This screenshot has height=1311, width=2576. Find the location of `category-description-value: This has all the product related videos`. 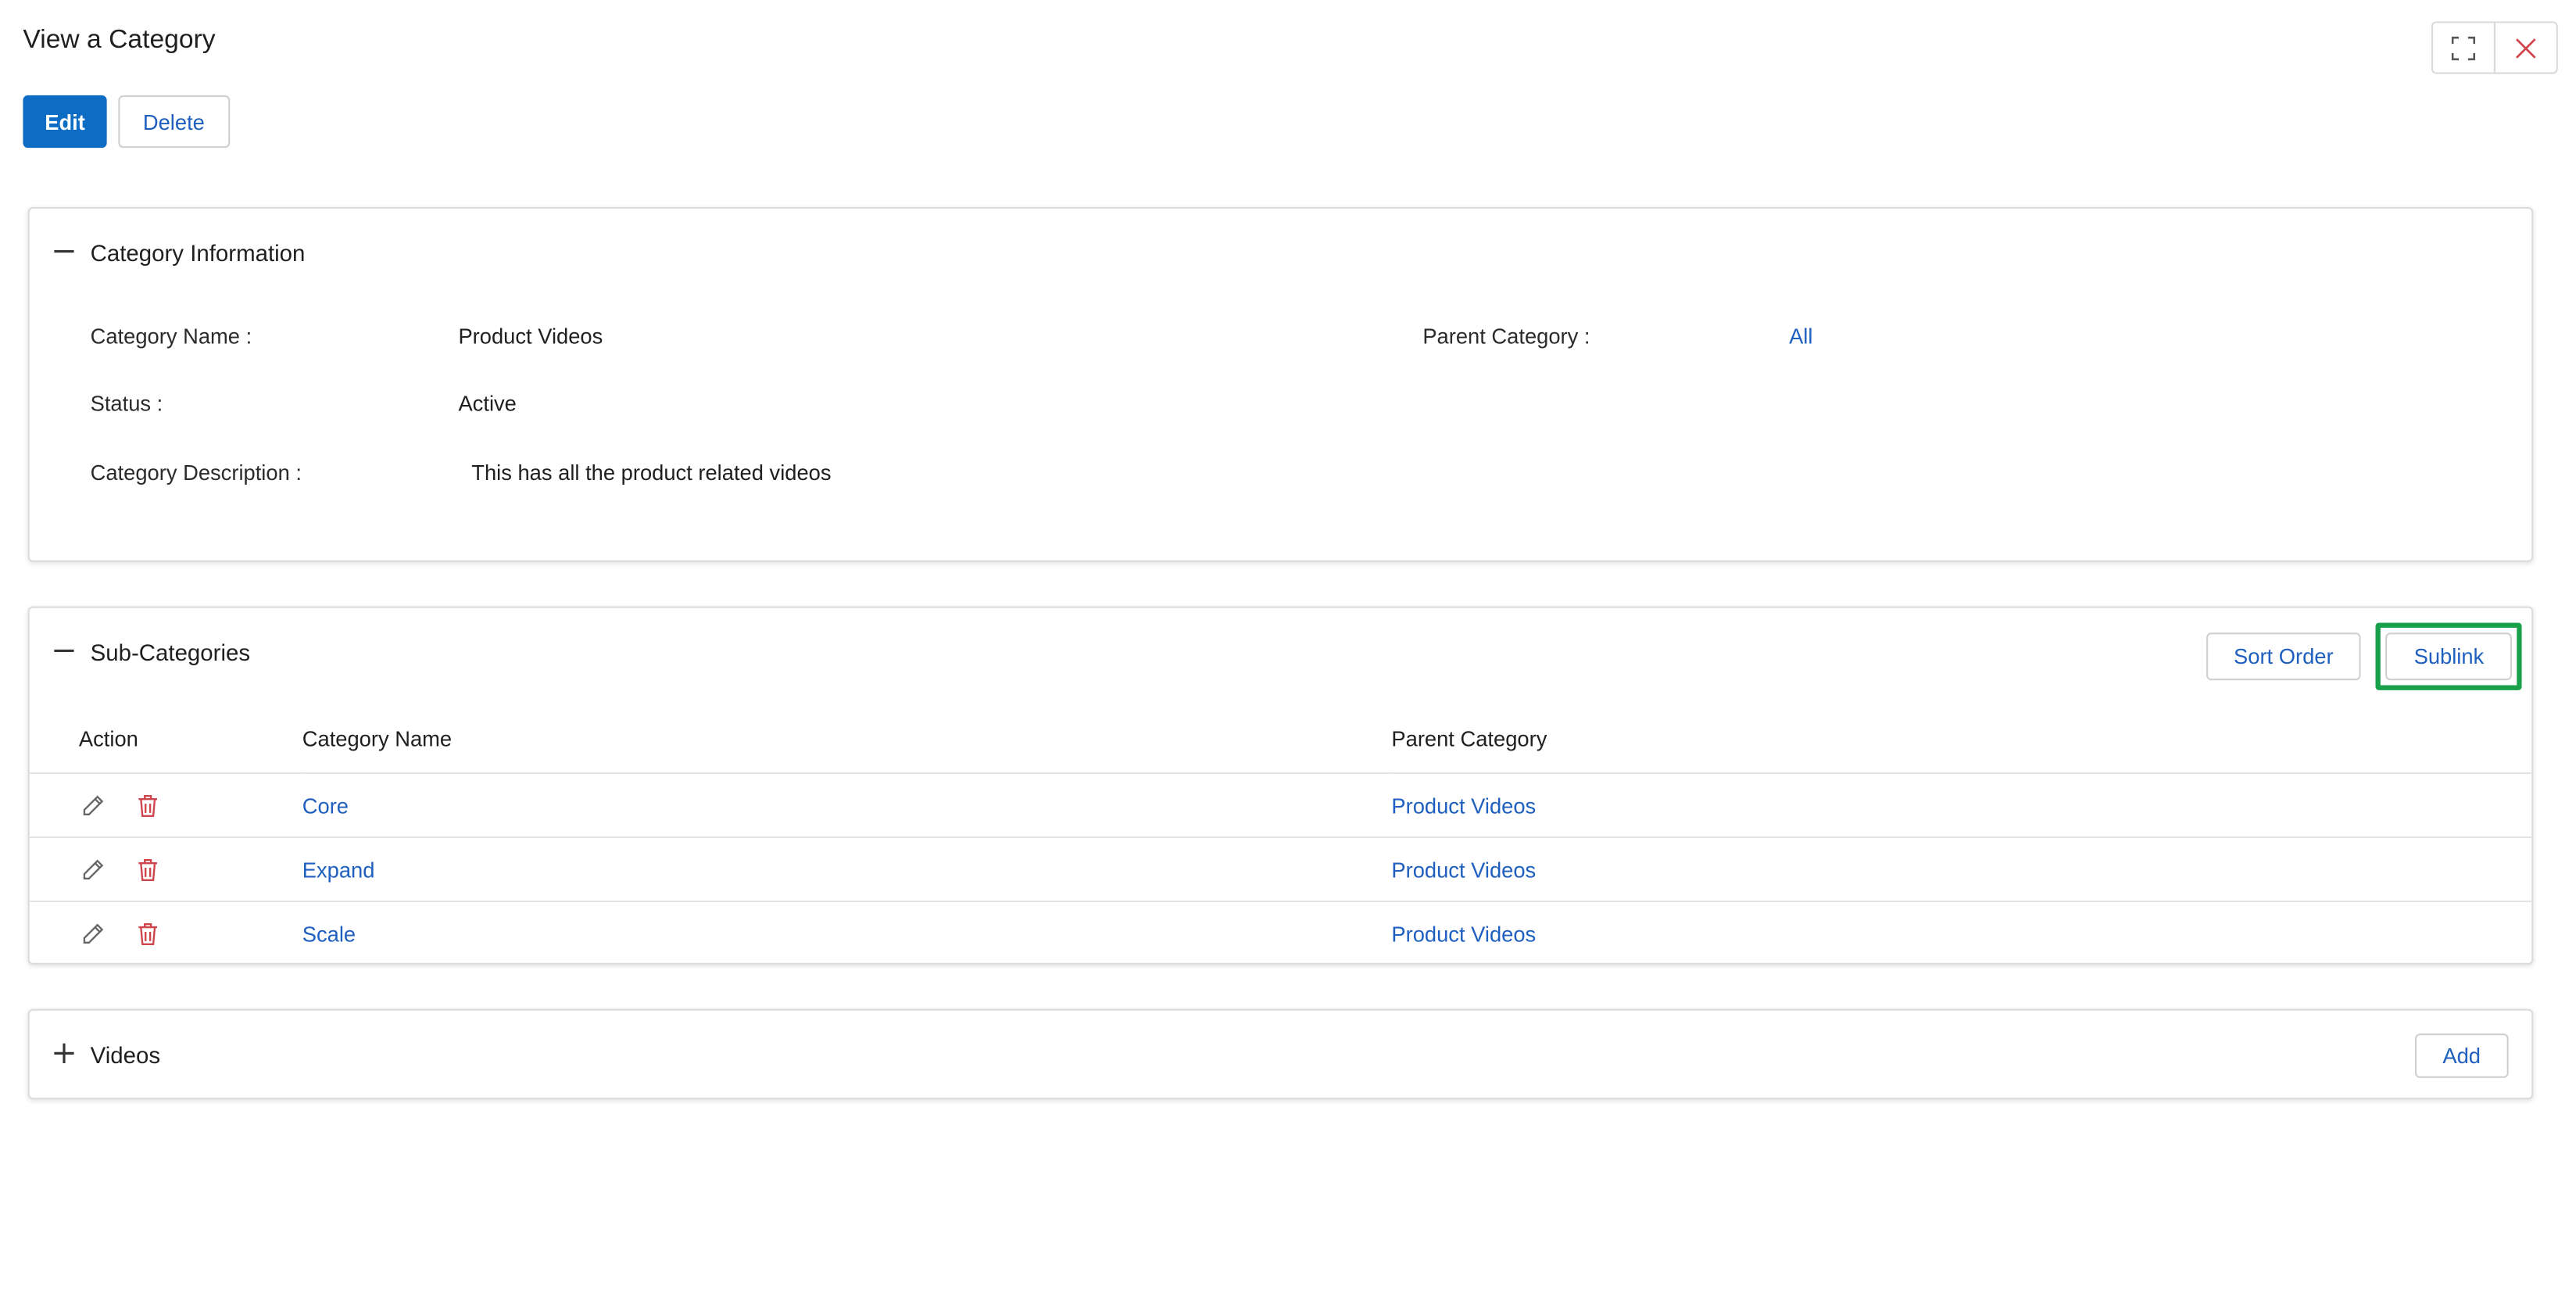

category-description-value: This has all the product related videos is located at coordinates (651, 472).